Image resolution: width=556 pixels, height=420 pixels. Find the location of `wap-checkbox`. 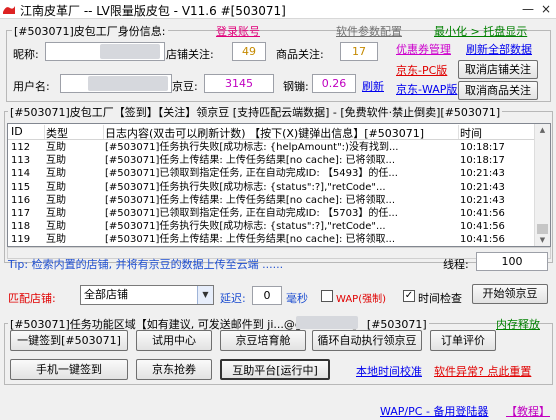

wap-checkbox is located at coordinates (327, 296).